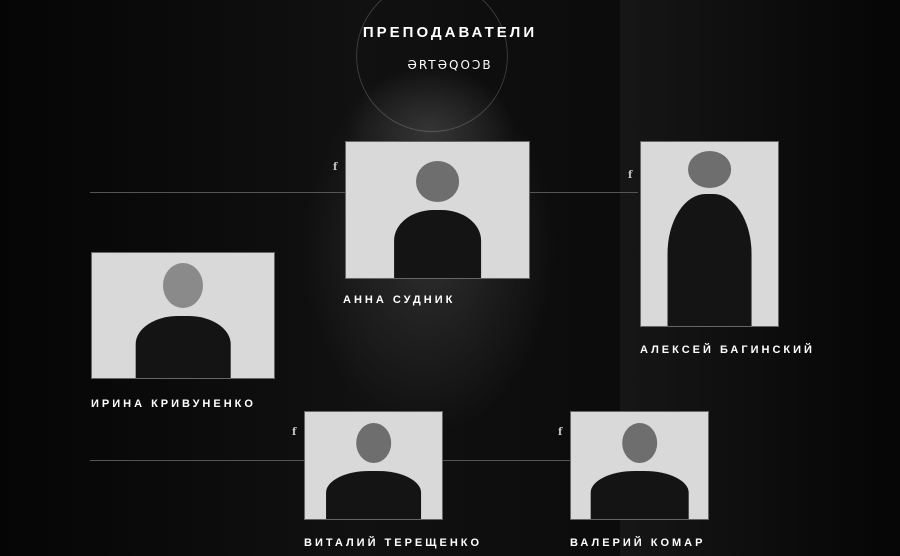  What do you see at coordinates (399, 300) in the screenshot?
I see `teacher-name: АННА СУДНИК` at bounding box center [399, 300].